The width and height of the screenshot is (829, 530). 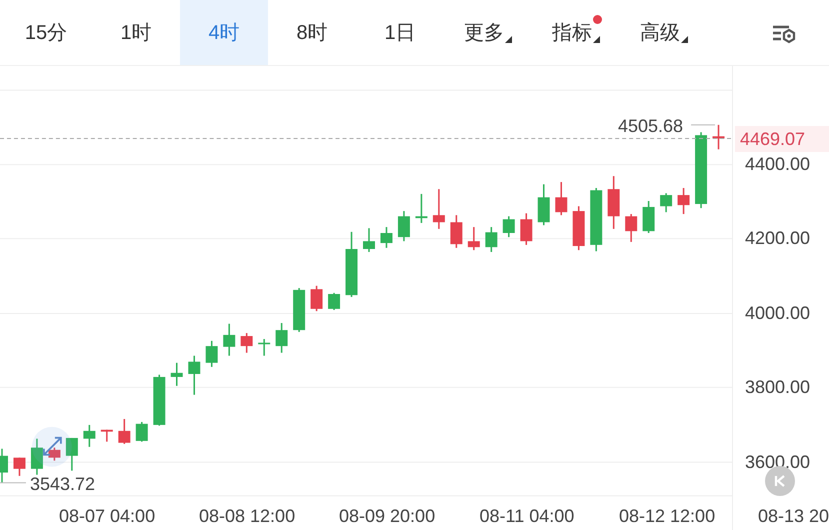 I want to click on axis-label: 08-11 04:00, so click(x=527, y=516).